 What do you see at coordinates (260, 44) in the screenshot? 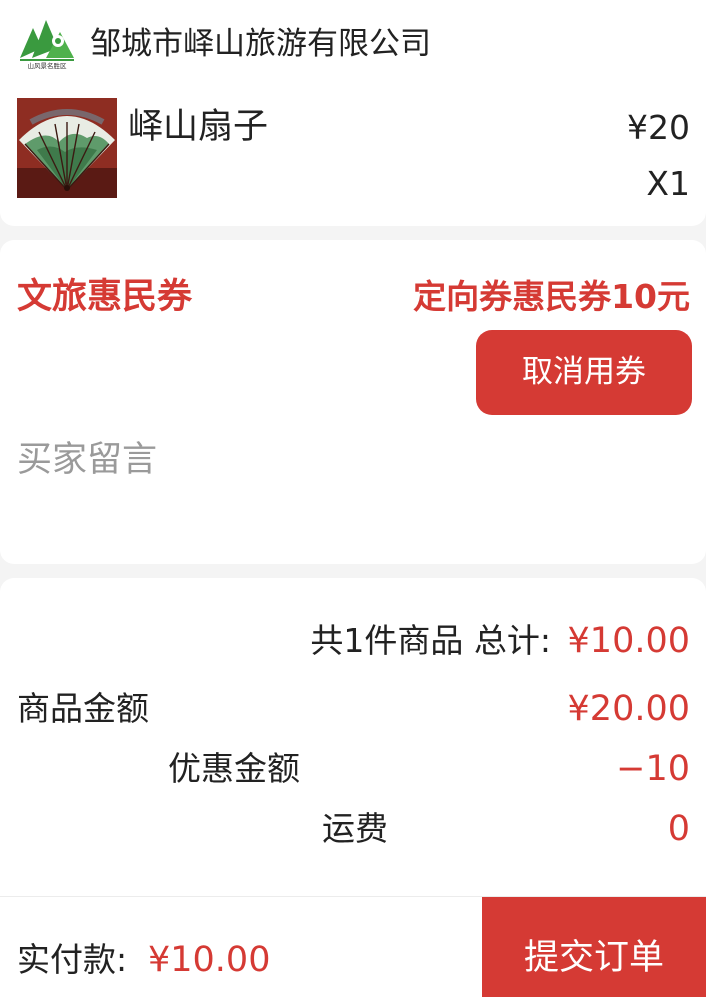
I see `shop-name: 邹城市峄山旅游有限公司` at bounding box center [260, 44].